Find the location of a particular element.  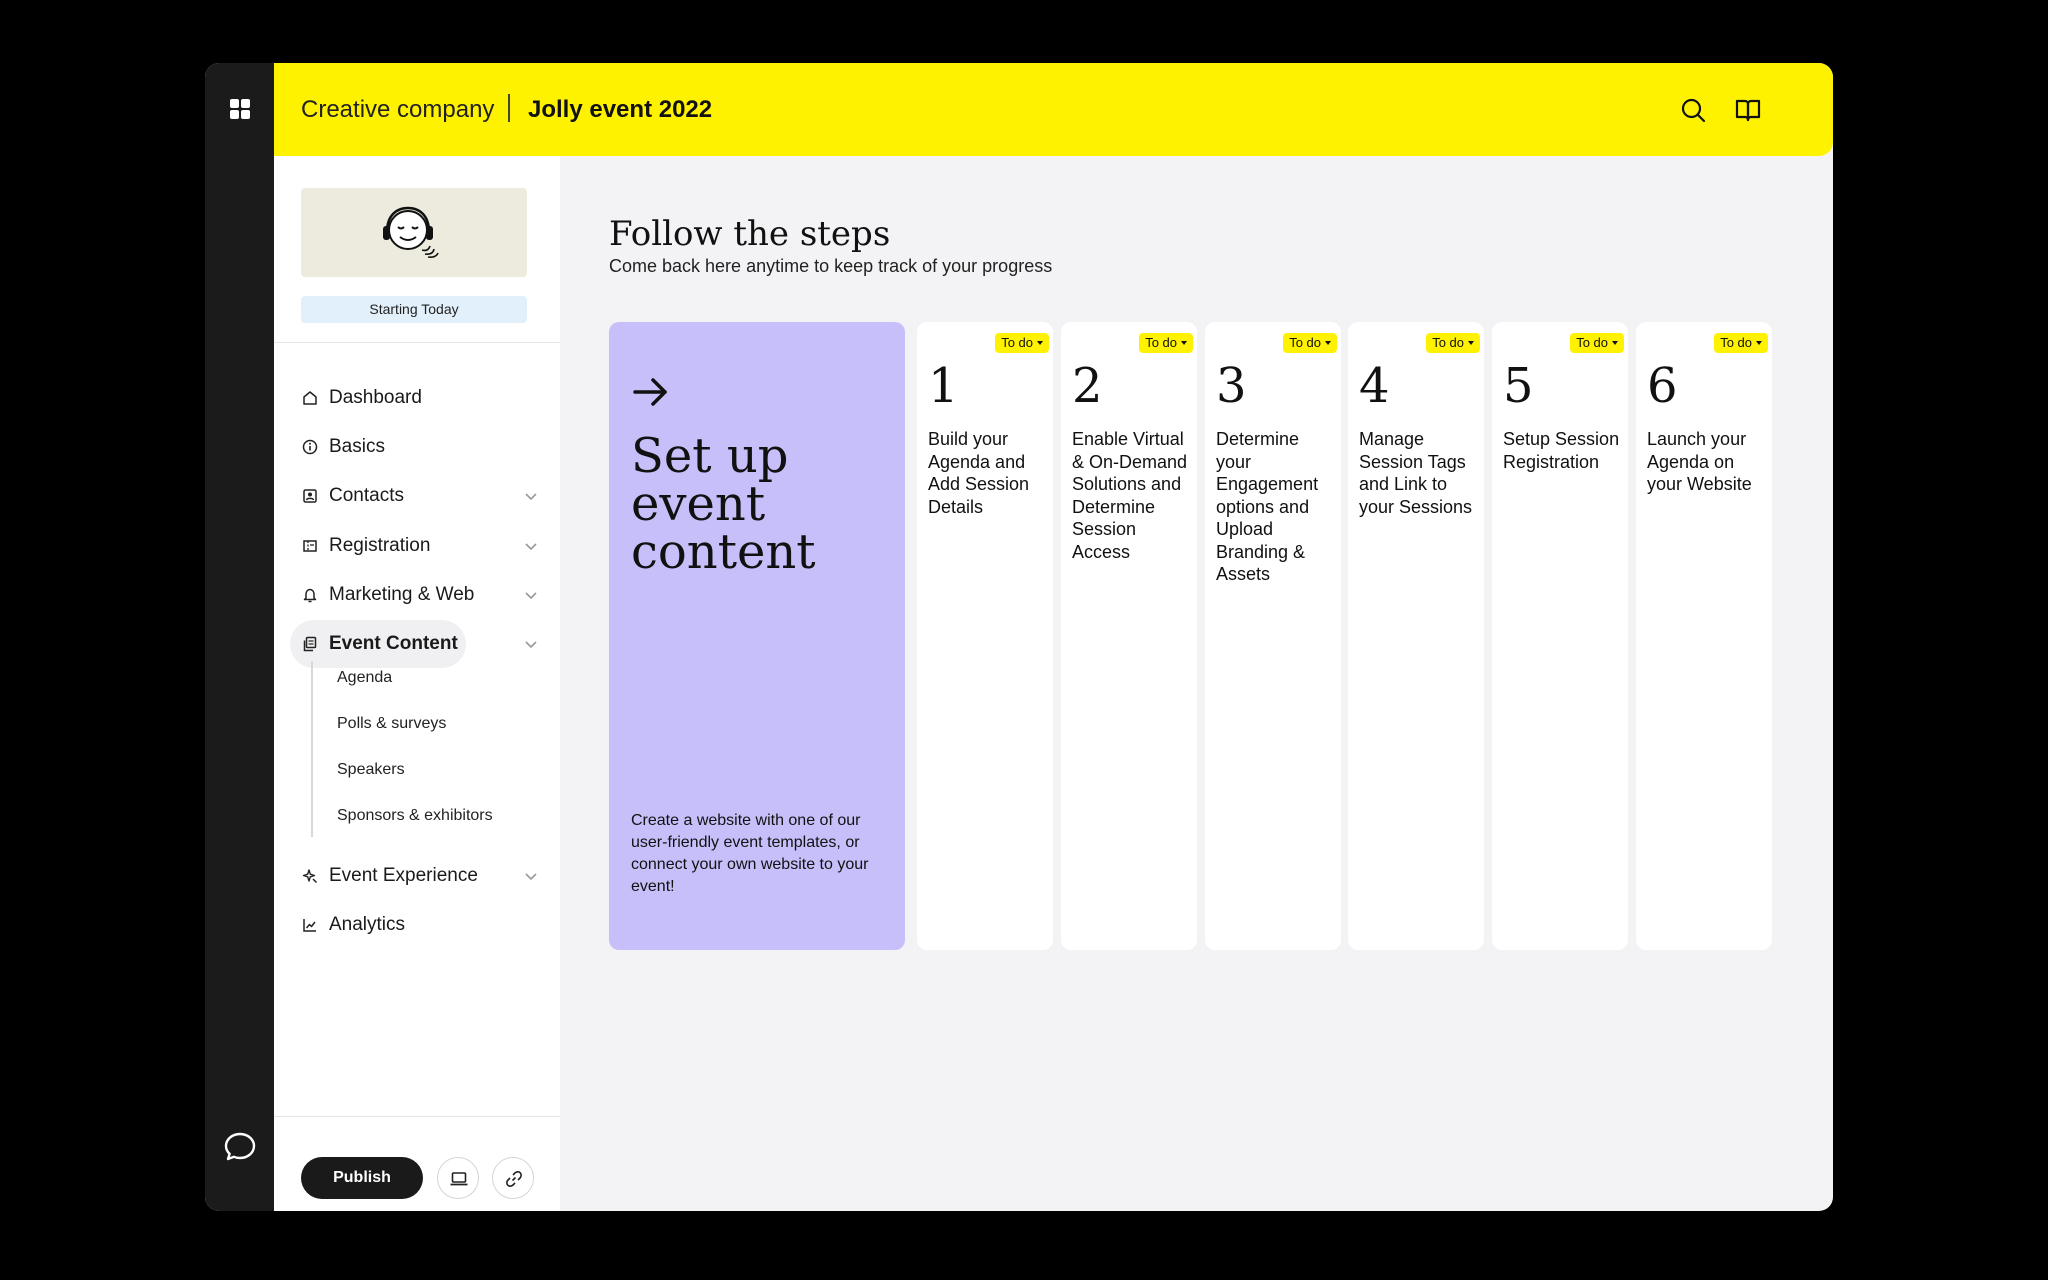

subnav-item-agenda: Agenda is located at coordinates (364, 678).